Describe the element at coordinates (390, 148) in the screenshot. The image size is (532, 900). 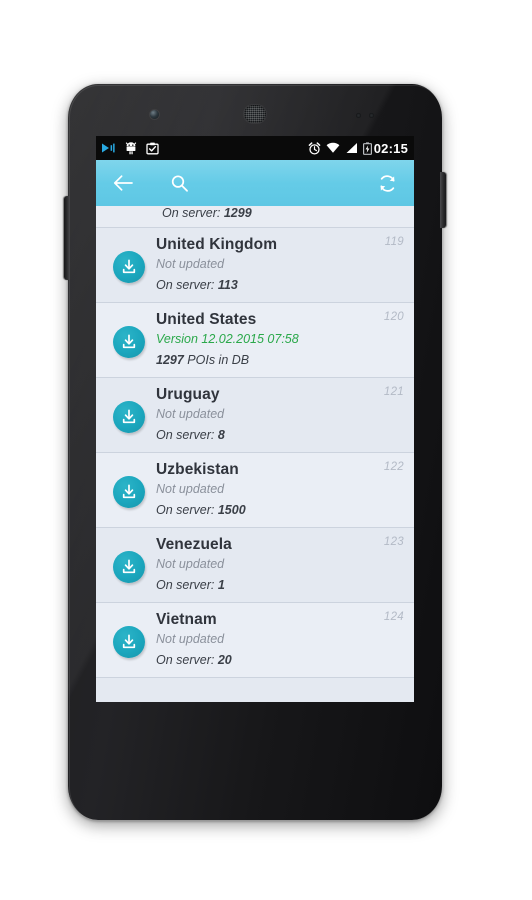
I see `status-bar-clock: 02:15` at that location.